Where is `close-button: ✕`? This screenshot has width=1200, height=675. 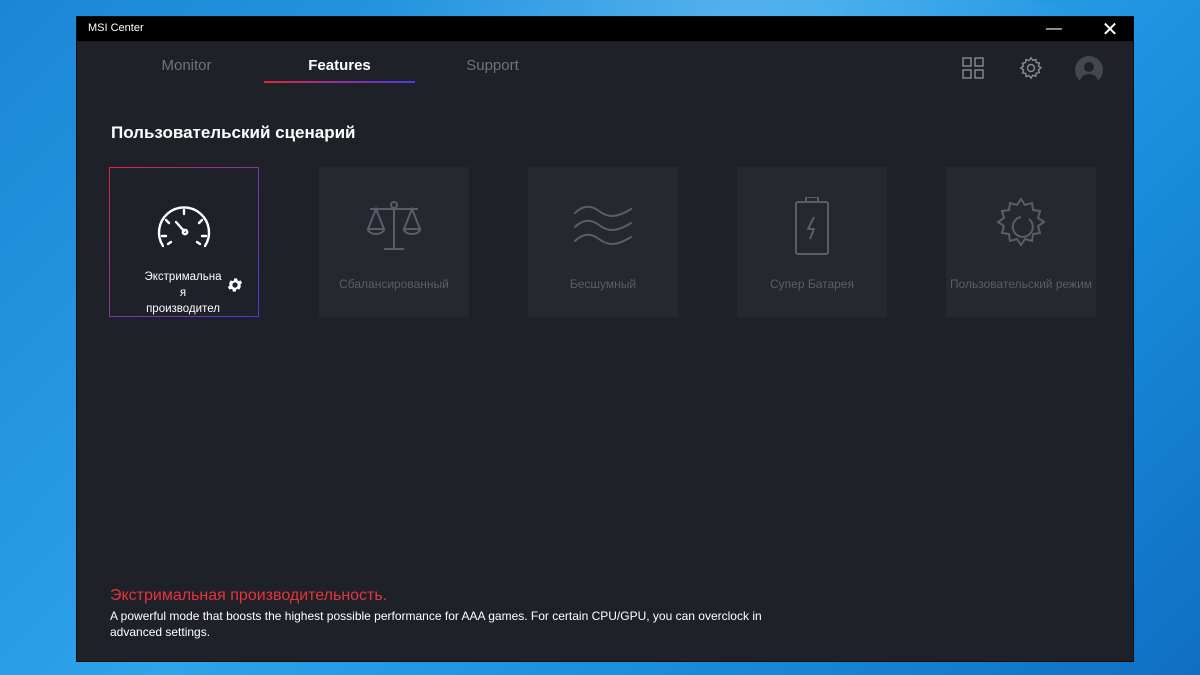
close-button: ✕ is located at coordinates (1110, 29).